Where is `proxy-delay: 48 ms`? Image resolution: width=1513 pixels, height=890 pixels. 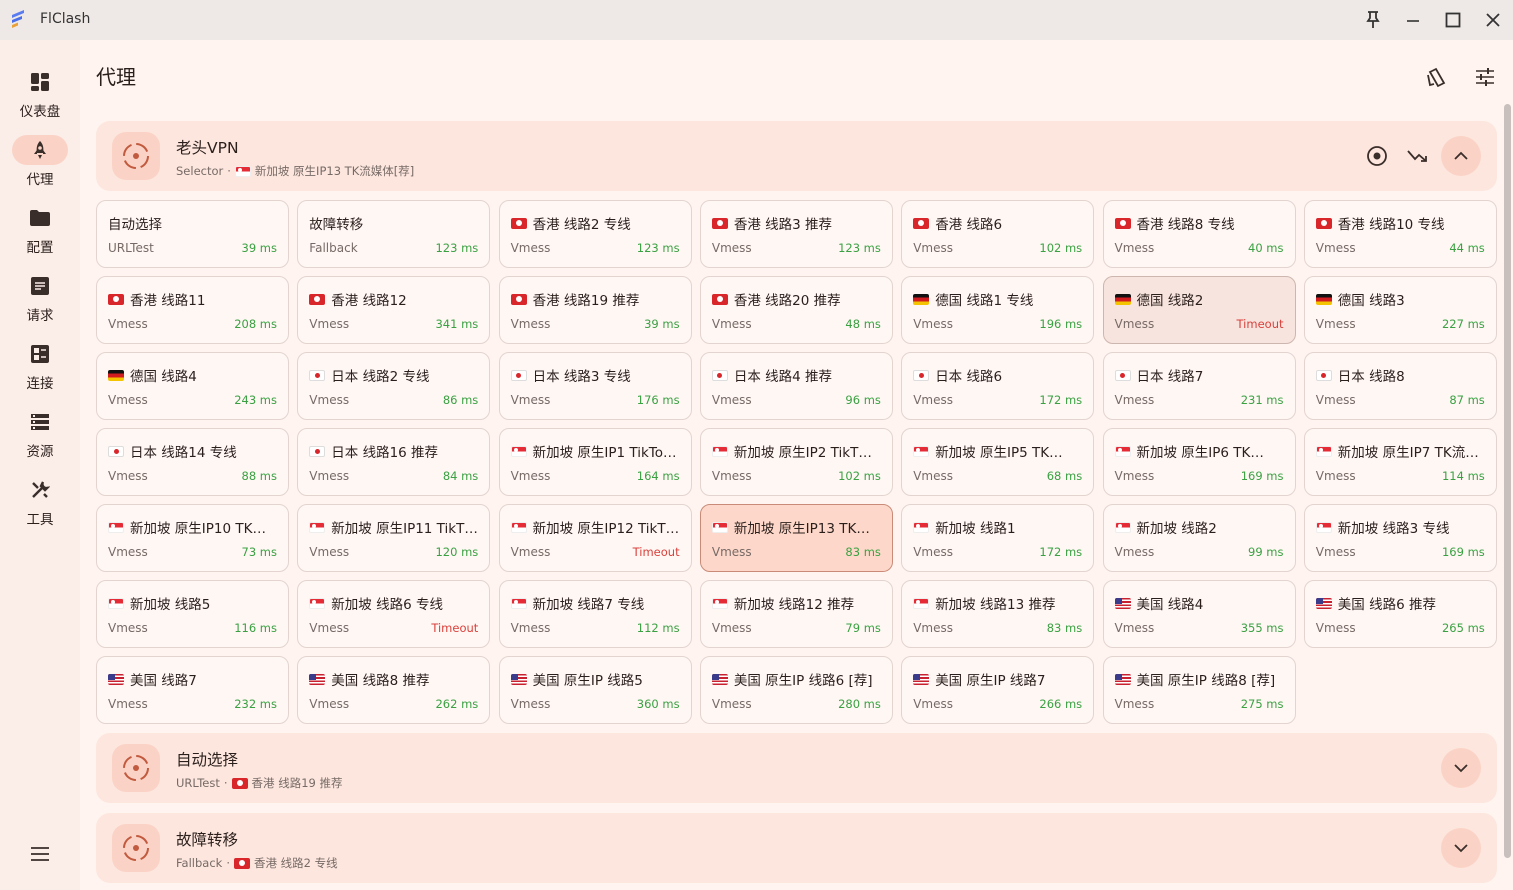 proxy-delay: 48 ms is located at coordinates (862, 324).